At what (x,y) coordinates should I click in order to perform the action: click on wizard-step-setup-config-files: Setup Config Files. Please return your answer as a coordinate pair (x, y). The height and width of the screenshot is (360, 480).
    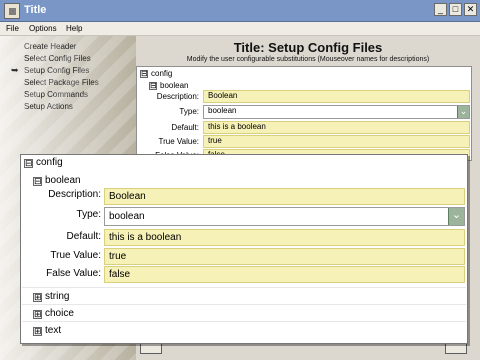
    Looking at the image, I should click on (56, 70).